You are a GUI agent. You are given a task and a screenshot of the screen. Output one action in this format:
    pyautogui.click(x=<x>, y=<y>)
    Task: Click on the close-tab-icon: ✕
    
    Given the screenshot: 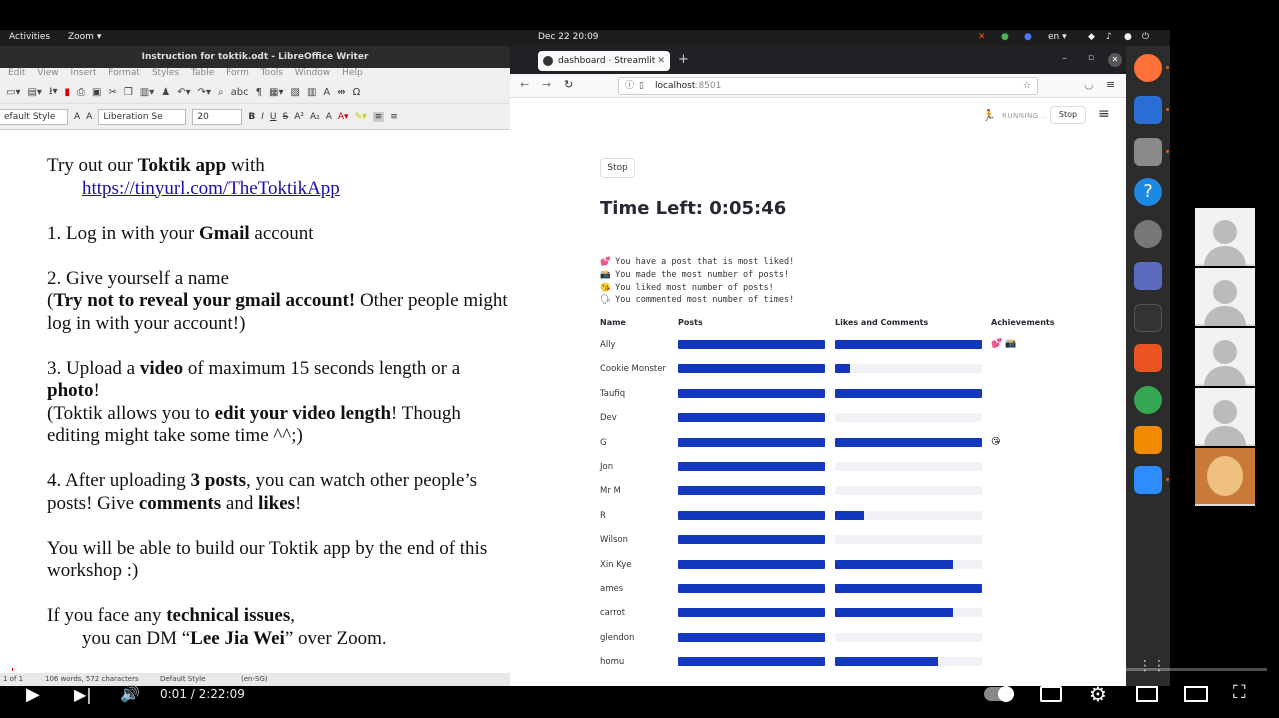 What is the action you would take?
    pyautogui.click(x=661, y=61)
    